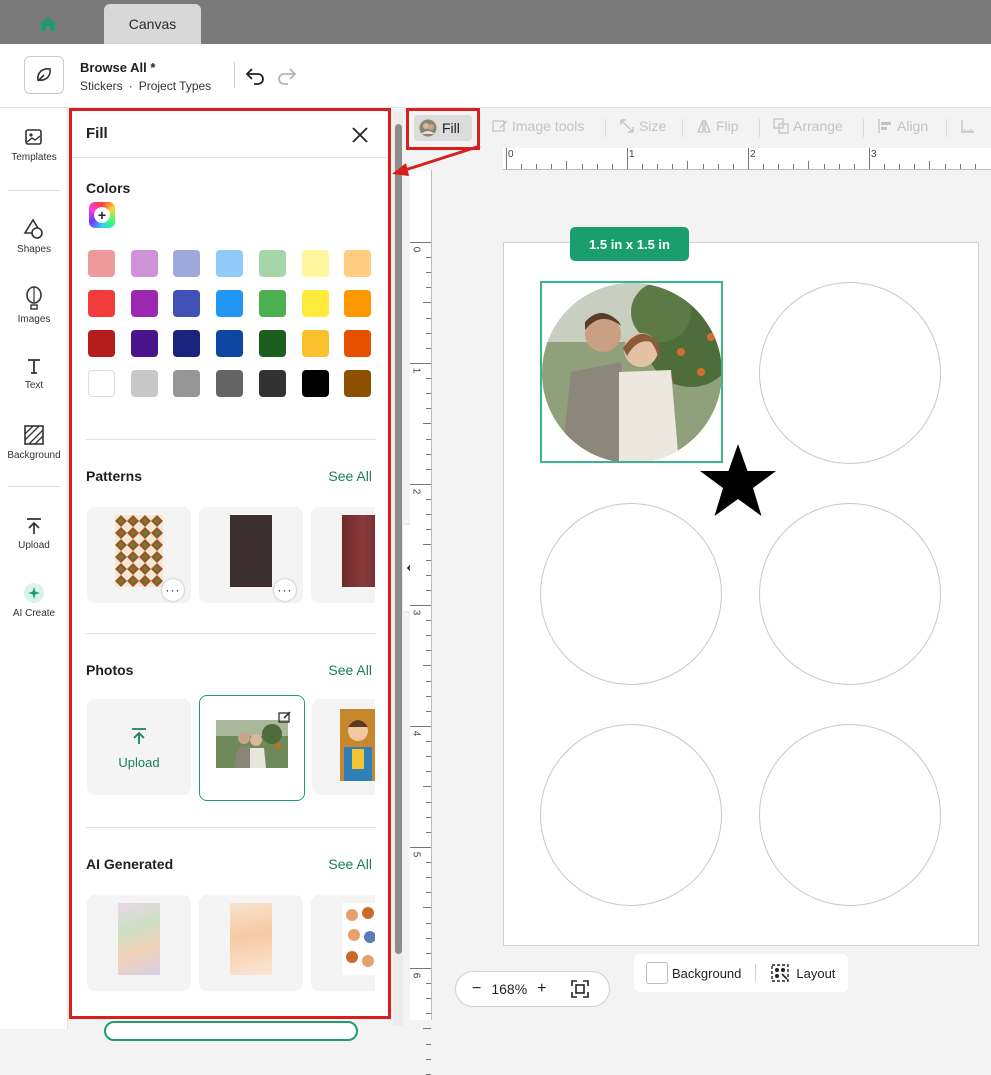 Image resolution: width=991 pixels, height=1075 pixels. Describe the element at coordinates (231, 1031) in the screenshot. I see `panel-bottom-button` at that location.